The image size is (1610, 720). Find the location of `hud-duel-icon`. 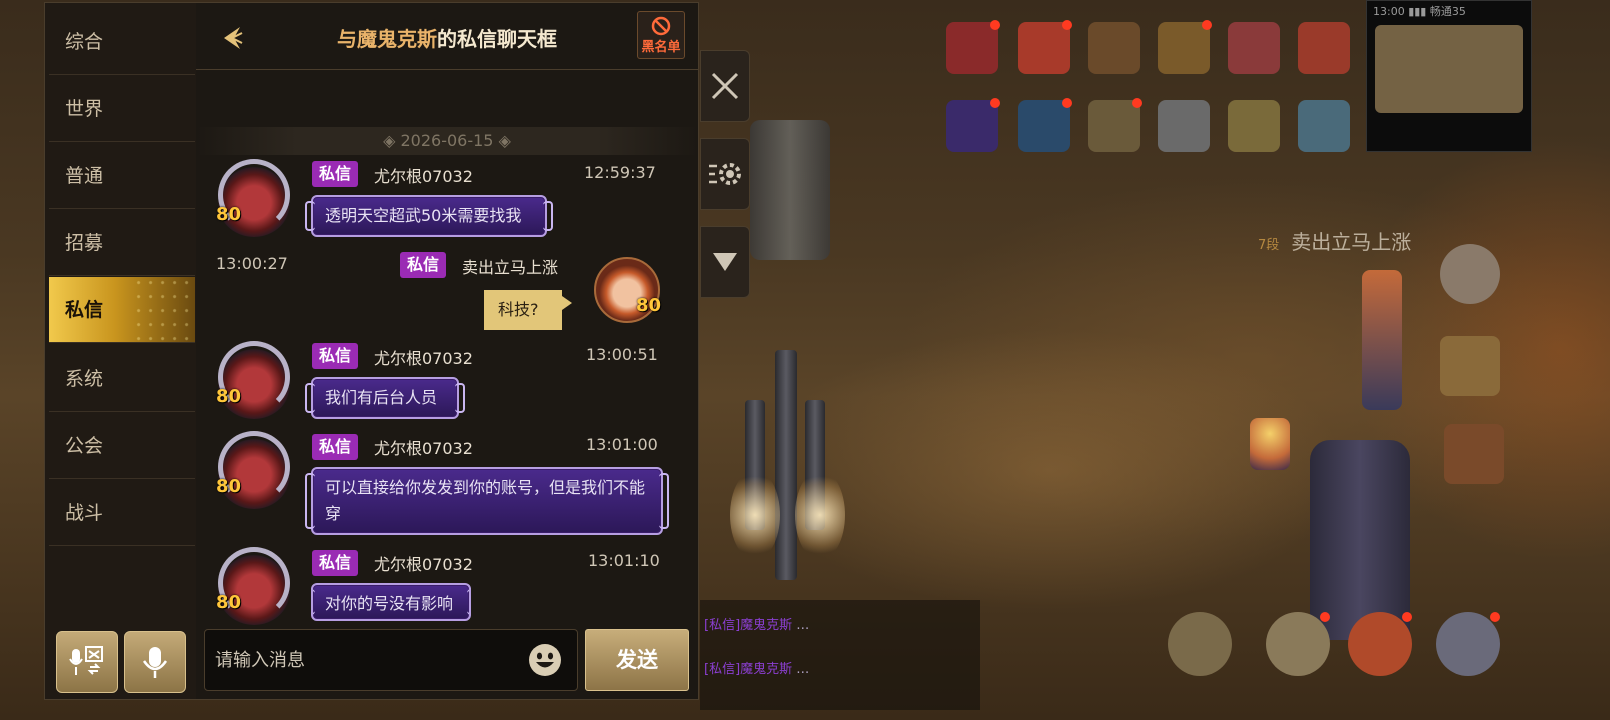

hud-duel-icon is located at coordinates (1470, 274).